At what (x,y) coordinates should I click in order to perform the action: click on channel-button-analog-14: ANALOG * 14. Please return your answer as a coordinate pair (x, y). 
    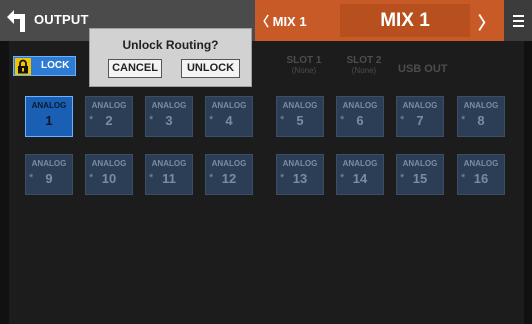
    Looking at the image, I should click on (360, 174).